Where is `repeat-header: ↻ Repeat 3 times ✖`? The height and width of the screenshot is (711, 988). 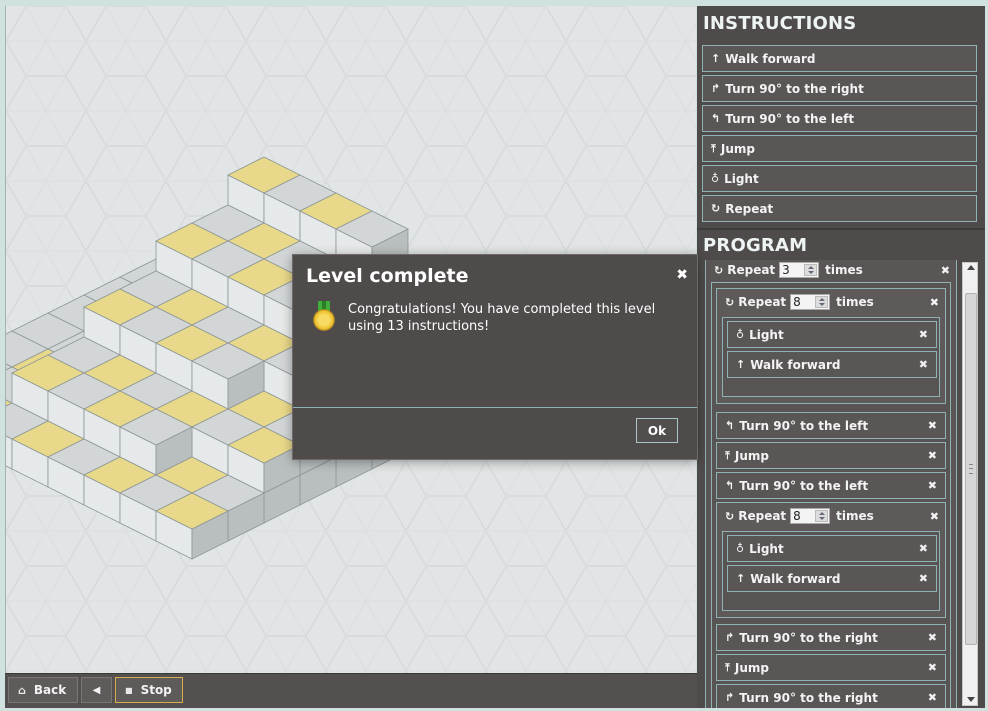 repeat-header: ↻ Repeat 3 times ✖ is located at coordinates (831, 270).